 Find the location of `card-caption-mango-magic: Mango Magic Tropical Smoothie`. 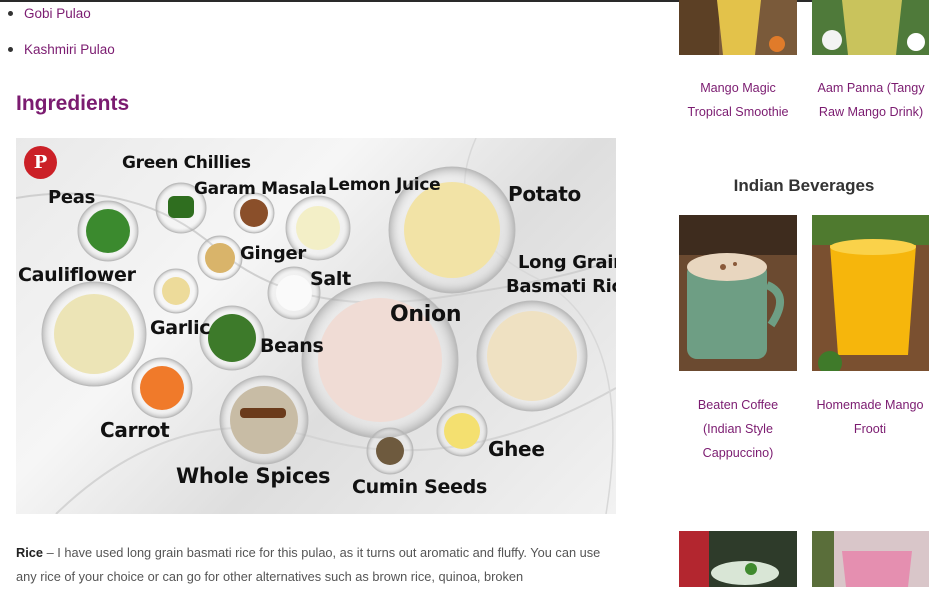

card-caption-mango-magic: Mango Magic Tropical Smoothie is located at coordinates (738, 100).